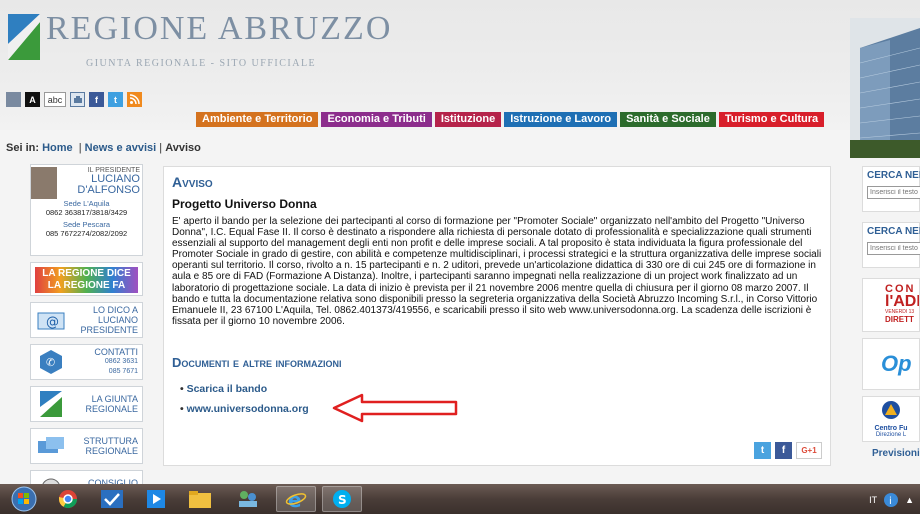 The height and width of the screenshot is (514, 920). I want to click on president-tel-aquila: 0862 363817/3818/3429, so click(86, 212).